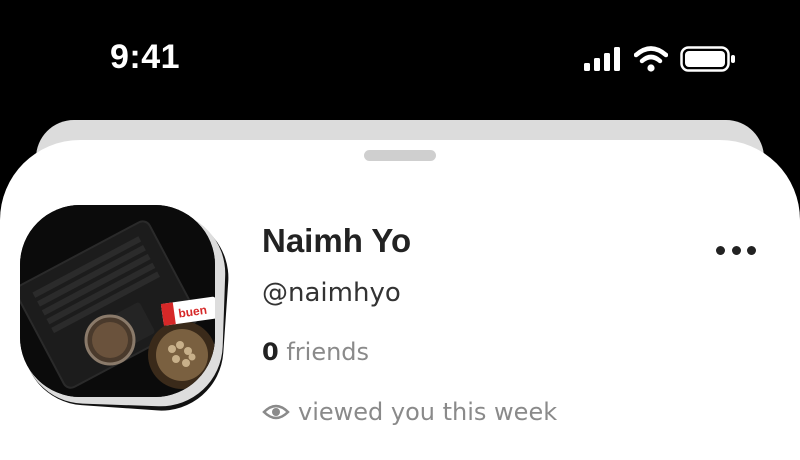 The image size is (800, 460). Describe the element at coordinates (651, 59) in the screenshot. I see `wifi-icon` at that location.